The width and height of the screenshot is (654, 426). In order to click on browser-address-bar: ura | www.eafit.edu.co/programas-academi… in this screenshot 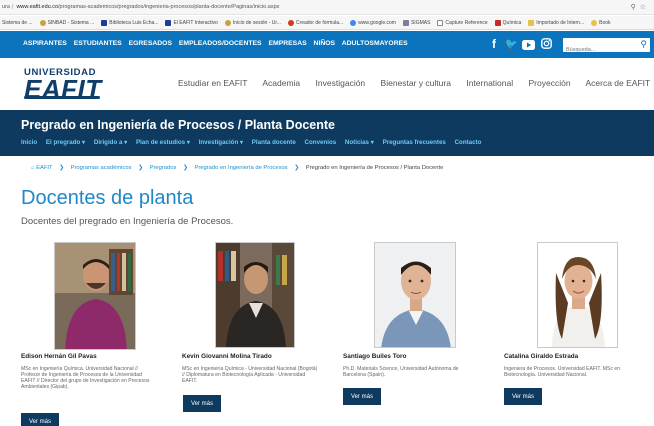, I will do `click(327, 7)`.